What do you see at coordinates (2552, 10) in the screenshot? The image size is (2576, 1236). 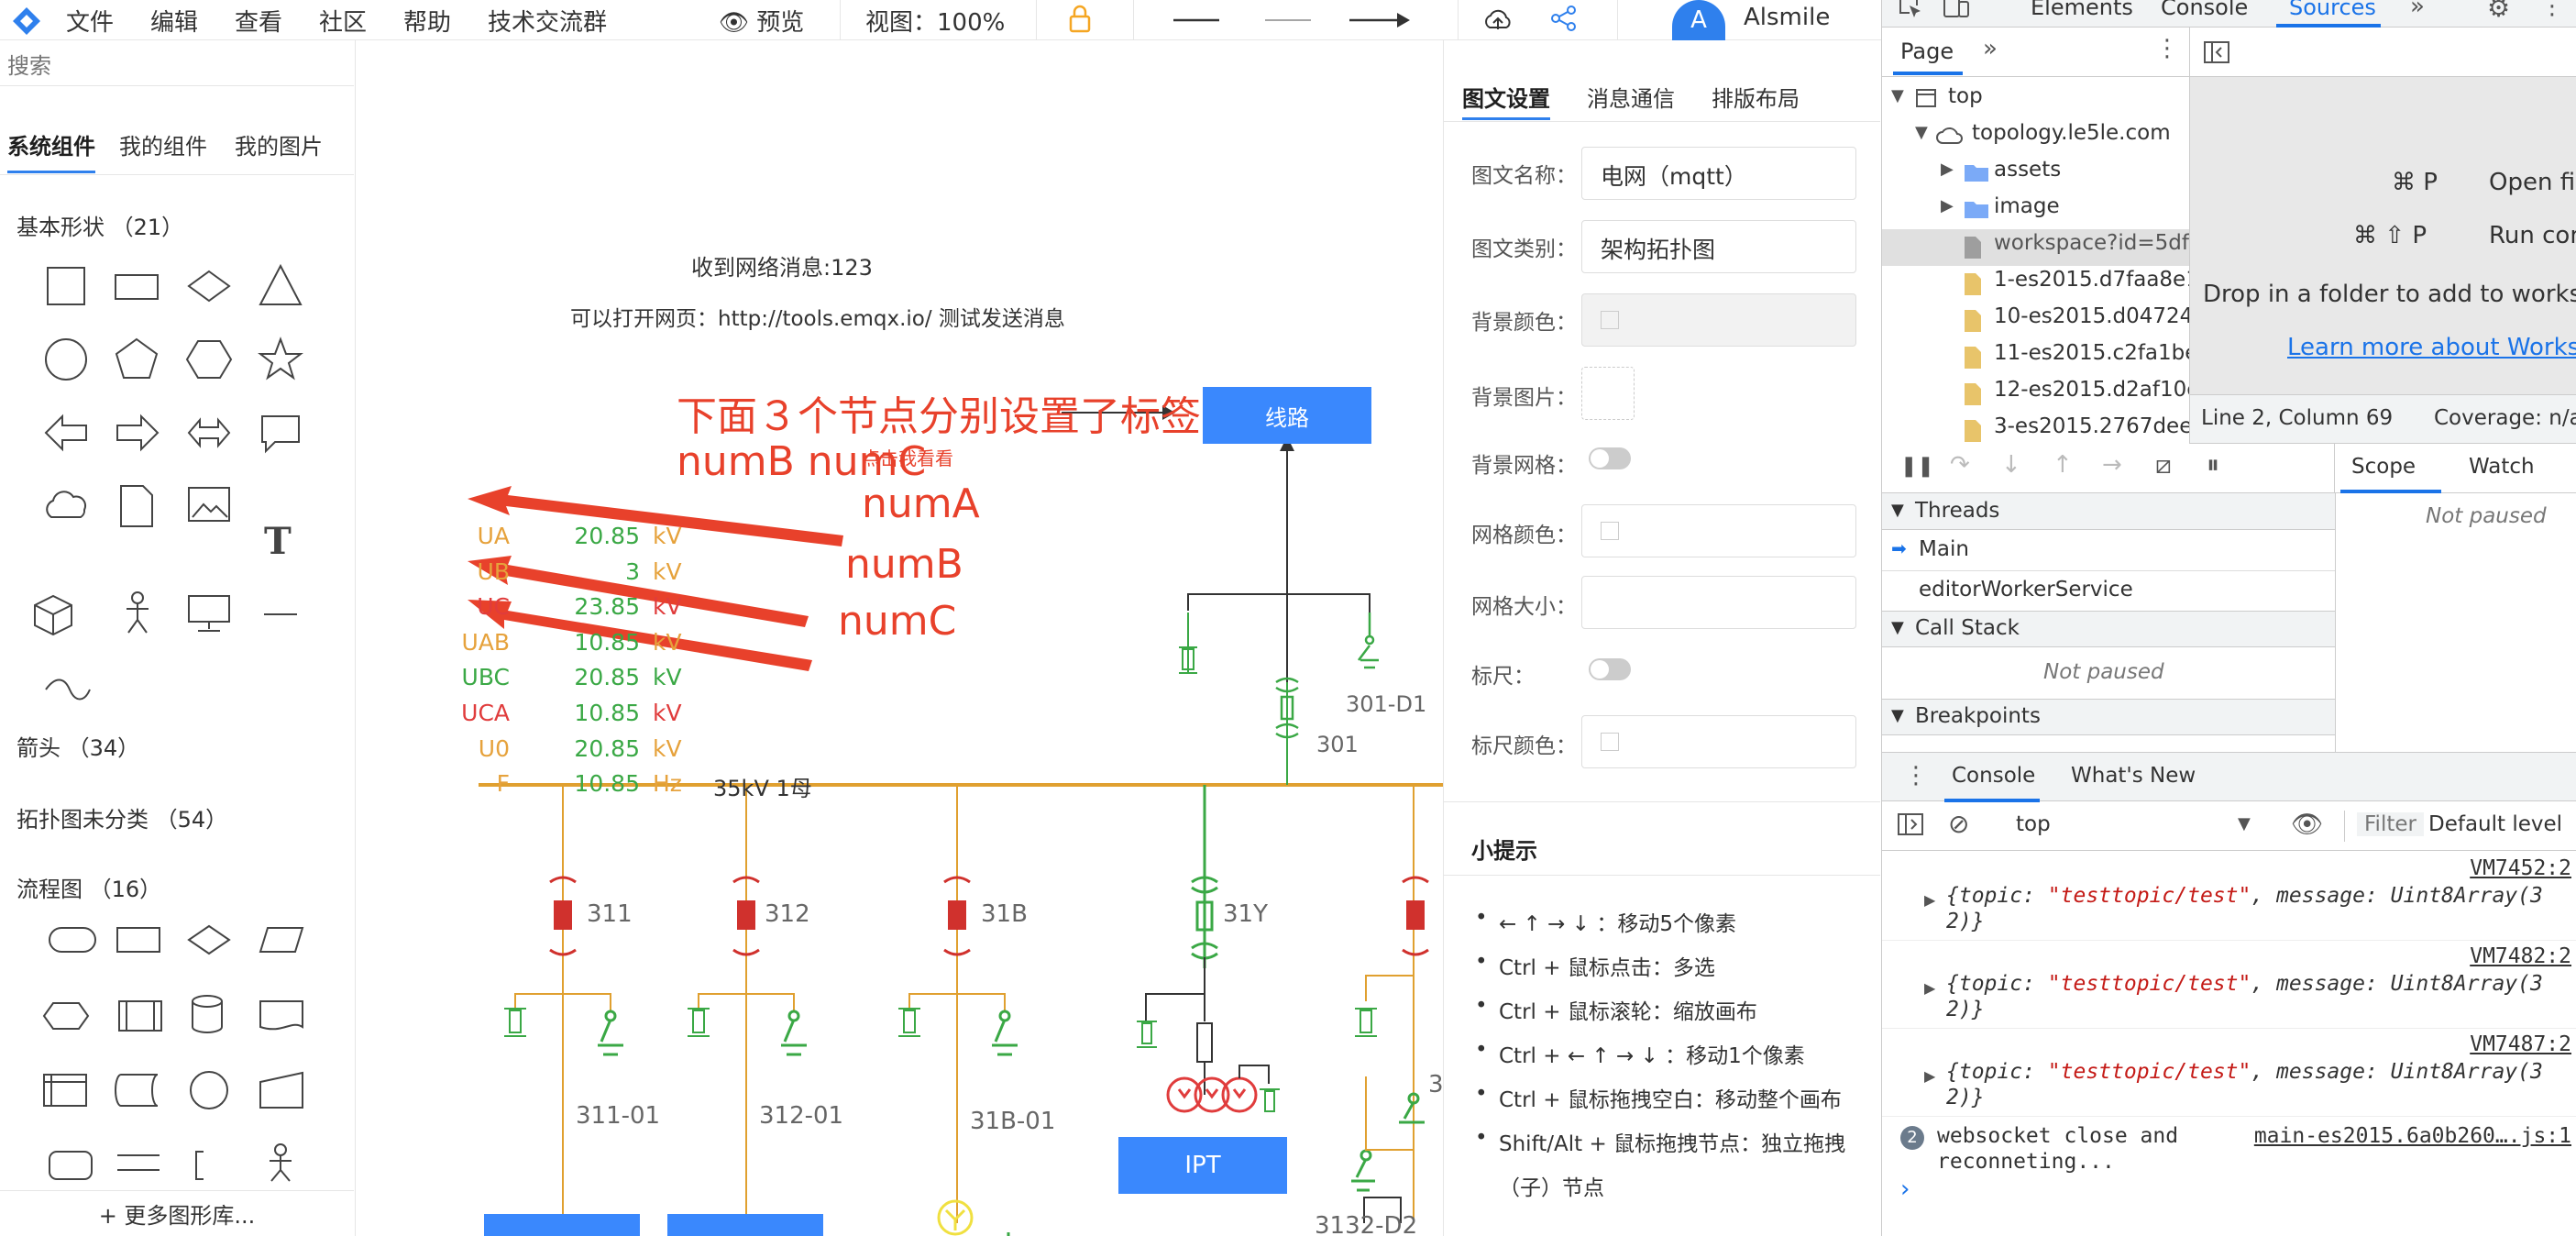 I see `kebab-menu-icon: ⋮` at bounding box center [2552, 10].